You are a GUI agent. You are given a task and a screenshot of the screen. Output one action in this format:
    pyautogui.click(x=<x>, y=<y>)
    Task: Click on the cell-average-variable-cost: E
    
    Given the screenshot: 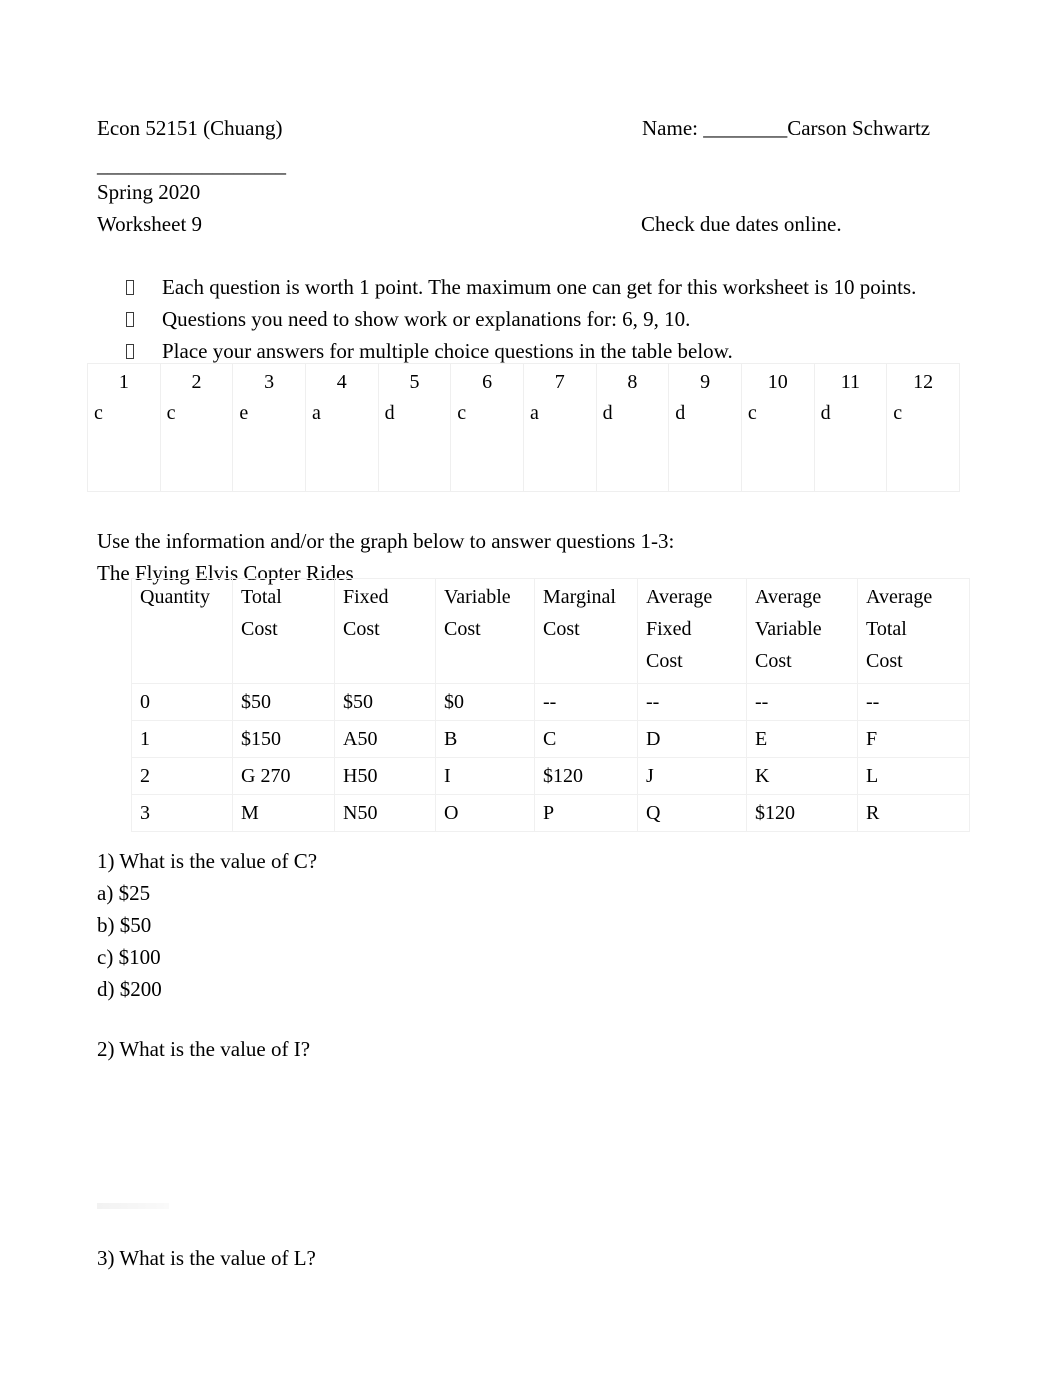 What is the action you would take?
    pyautogui.click(x=802, y=739)
    